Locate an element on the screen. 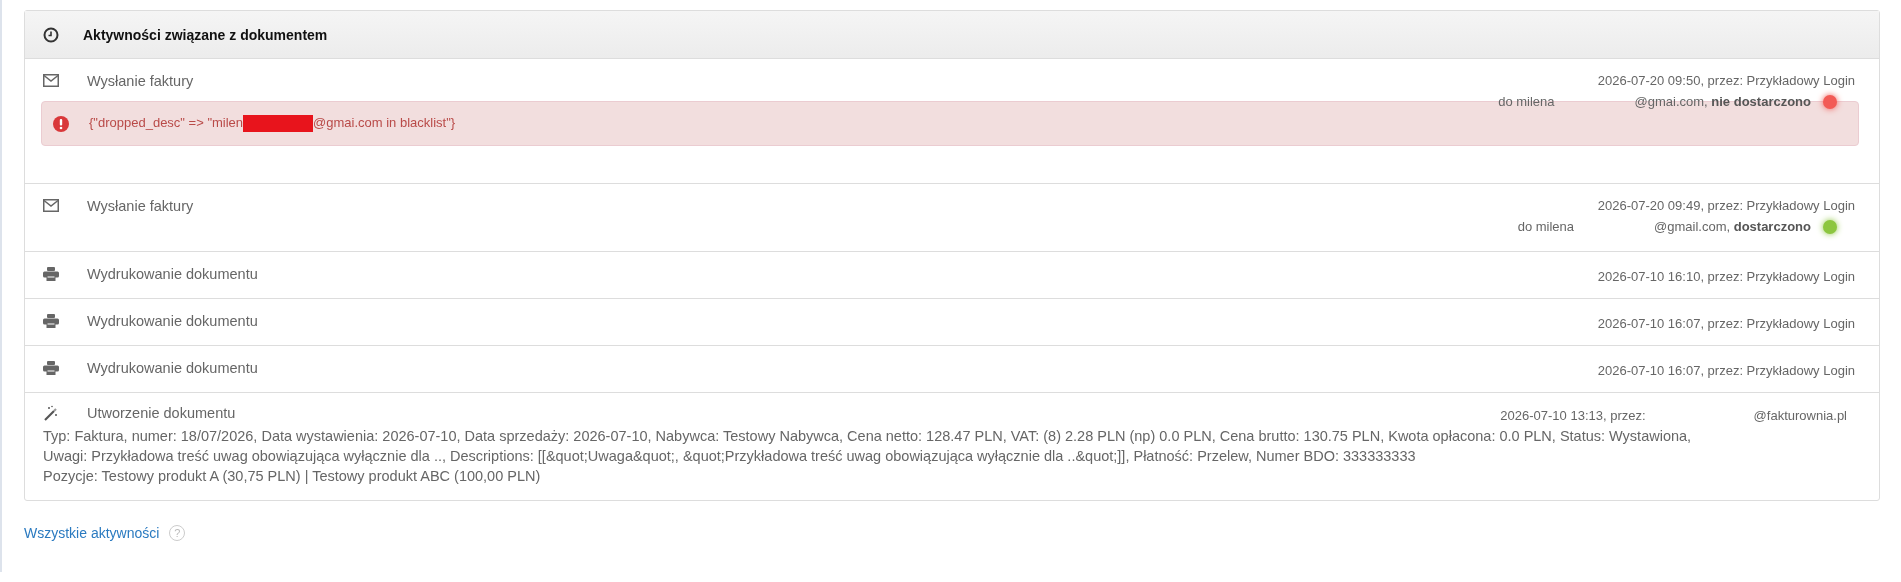 Image resolution: width=1901 pixels, height=582 pixels. delivery-status: @gmai.com, nie dostarczono is located at coordinates (1722, 101).